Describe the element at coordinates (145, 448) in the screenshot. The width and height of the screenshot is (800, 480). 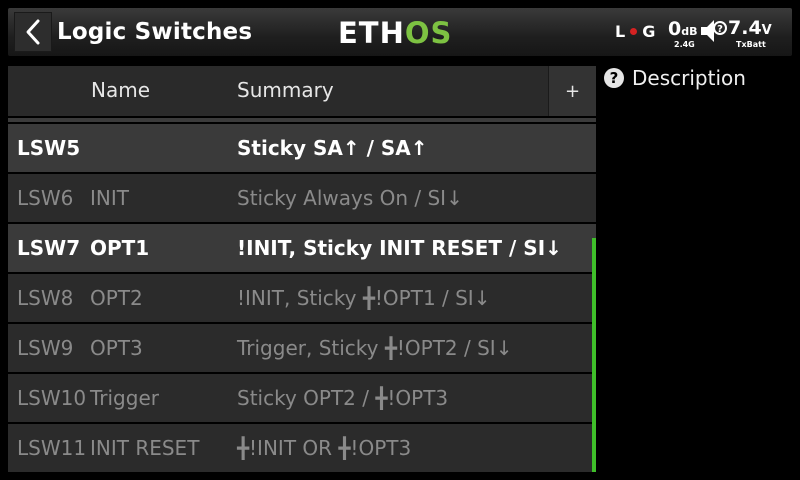
I see `switch-name: INIT RESET` at that location.